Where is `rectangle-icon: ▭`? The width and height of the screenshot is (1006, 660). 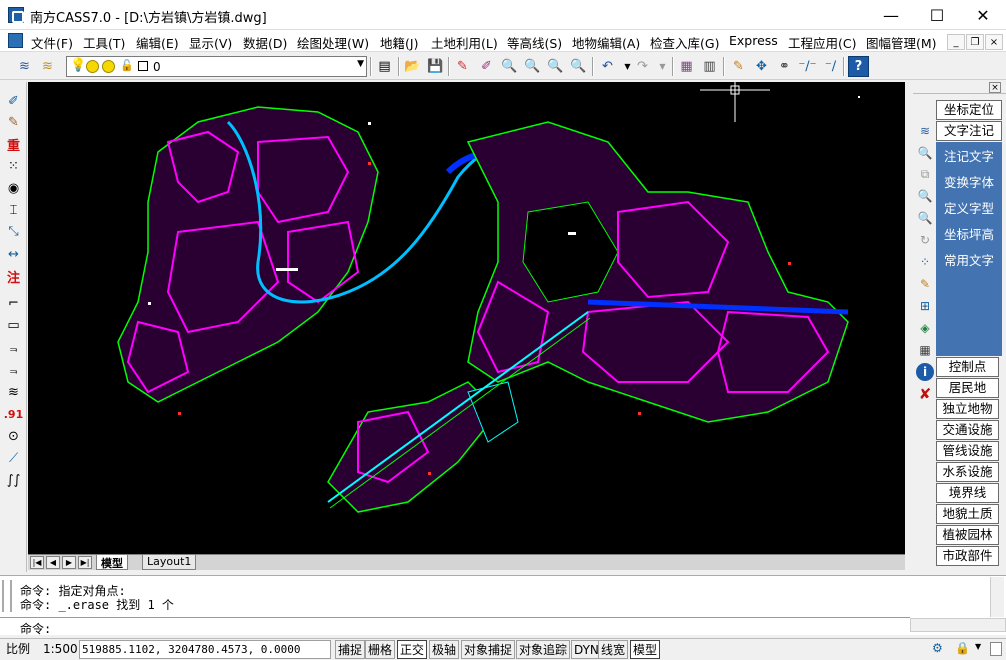
rectangle-icon: ▭ is located at coordinates (13, 325).